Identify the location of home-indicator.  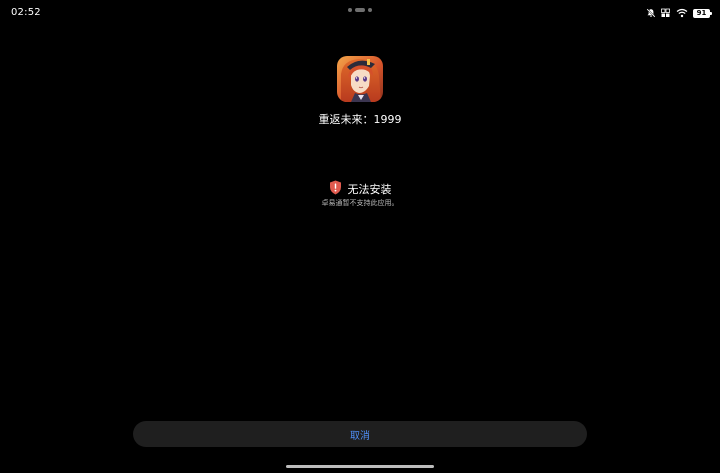
(360, 466).